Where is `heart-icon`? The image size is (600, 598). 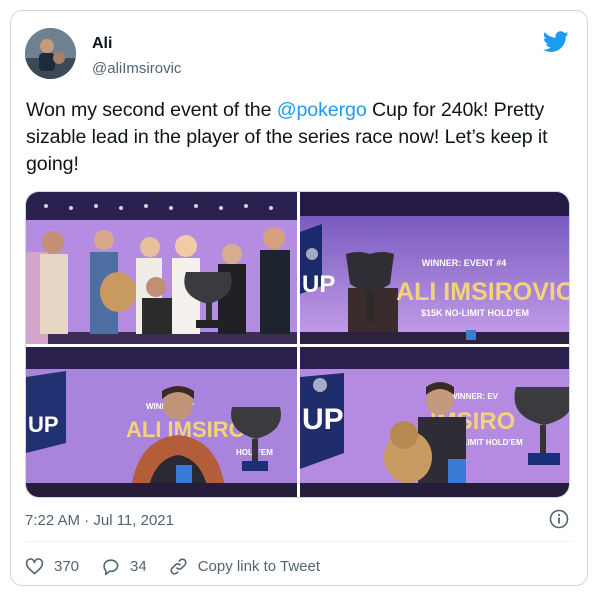 heart-icon is located at coordinates (34, 565).